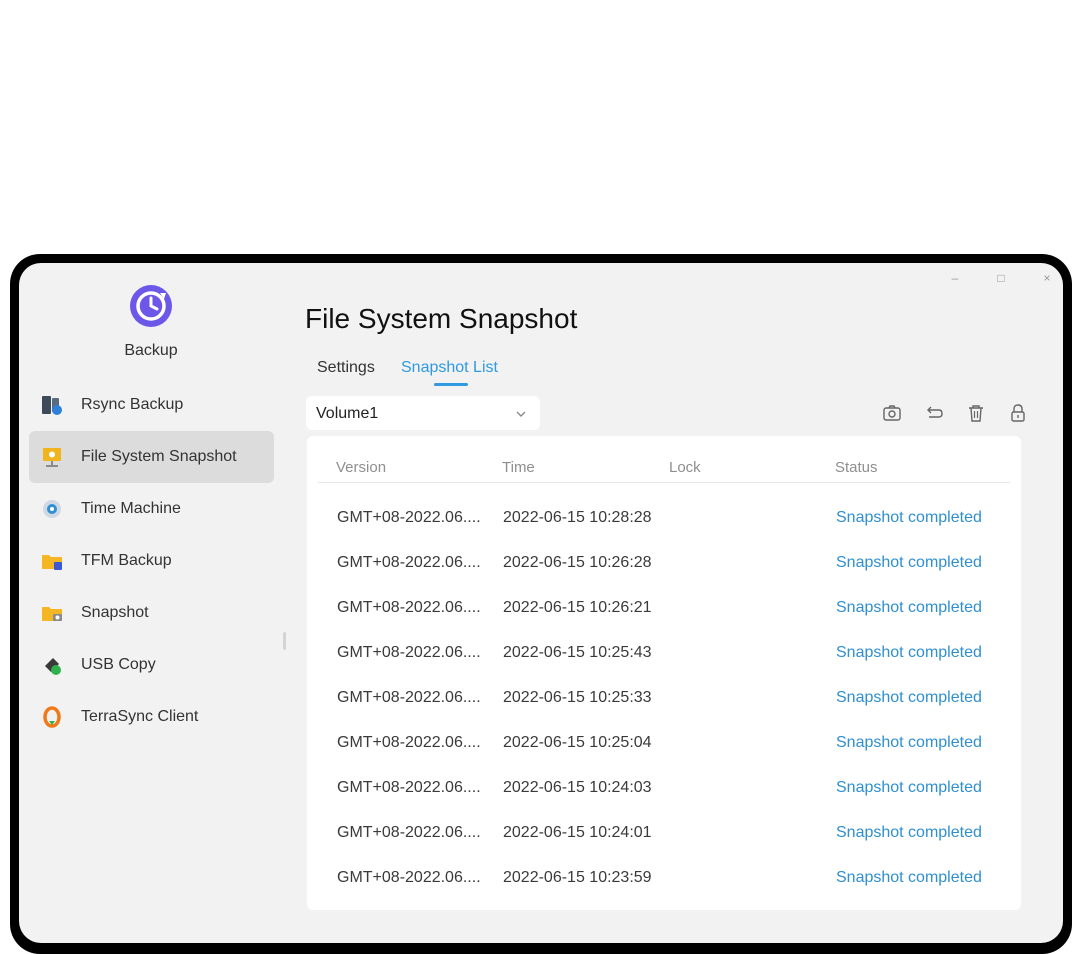 This screenshot has height=954, width=1080. I want to click on sidebar-resize-handle, so click(284, 641).